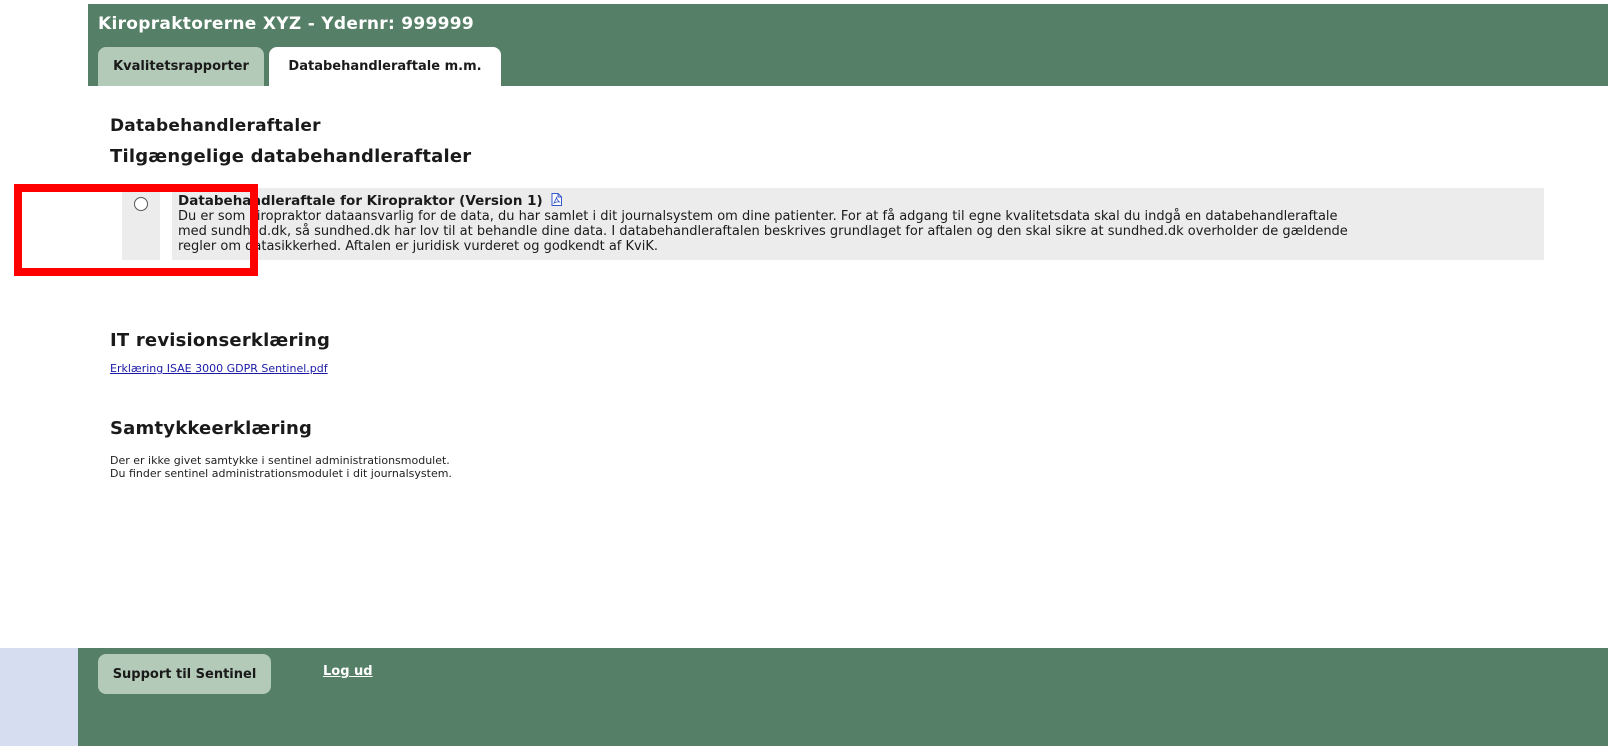 This screenshot has width=1608, height=746. Describe the element at coordinates (291, 156) in the screenshot. I see `agreements-subheading: Tilgængelige databehandleraftaler` at that location.